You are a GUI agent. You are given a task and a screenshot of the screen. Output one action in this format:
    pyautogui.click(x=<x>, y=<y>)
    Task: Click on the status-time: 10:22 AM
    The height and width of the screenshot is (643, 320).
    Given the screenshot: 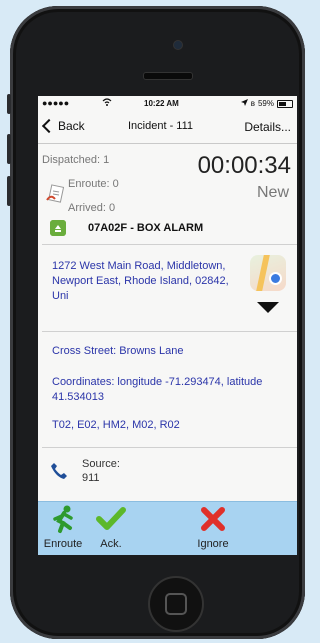 What is the action you would take?
    pyautogui.click(x=161, y=103)
    